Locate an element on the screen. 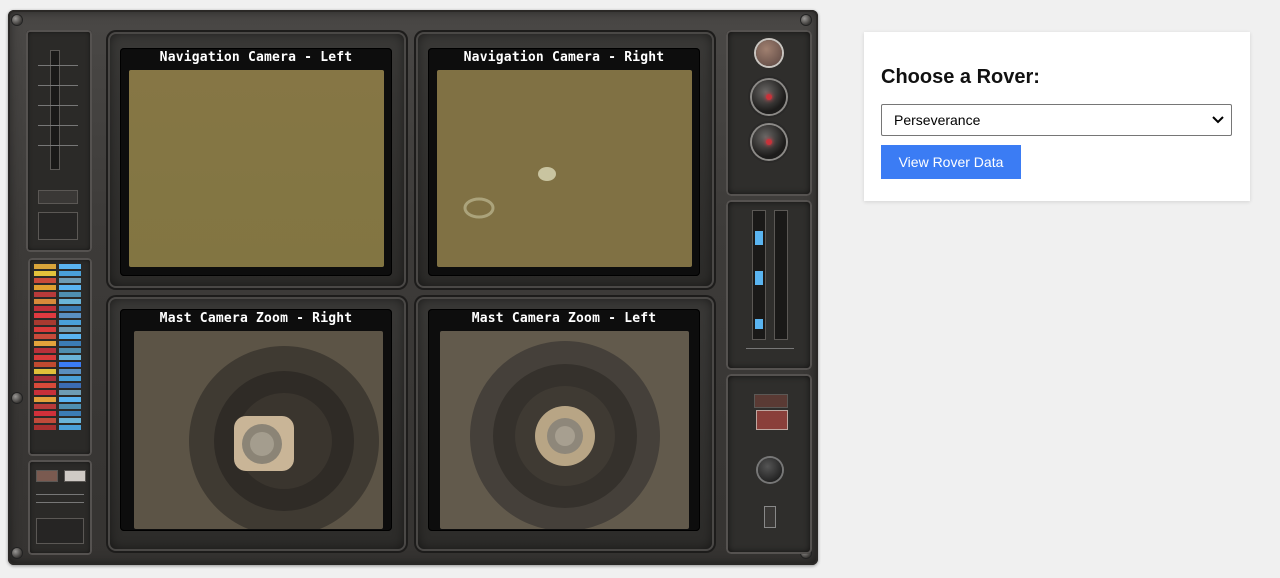  slider-panel is located at coordinates (769, 285).